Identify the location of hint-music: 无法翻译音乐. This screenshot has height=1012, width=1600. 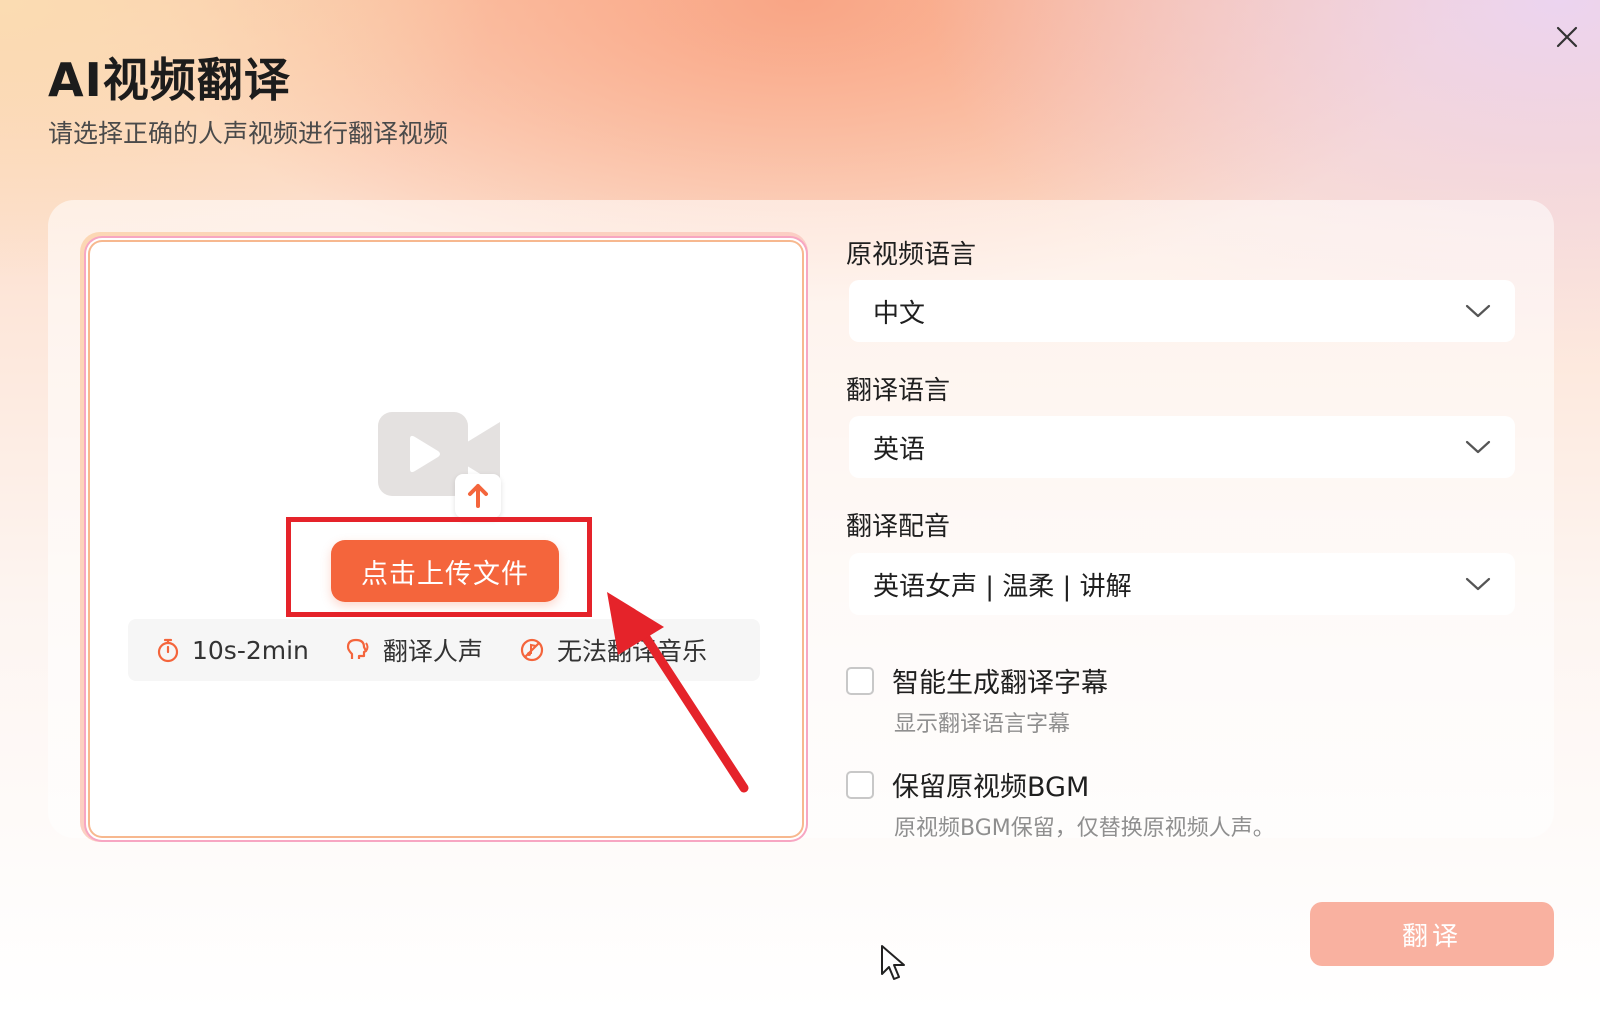
(613, 650).